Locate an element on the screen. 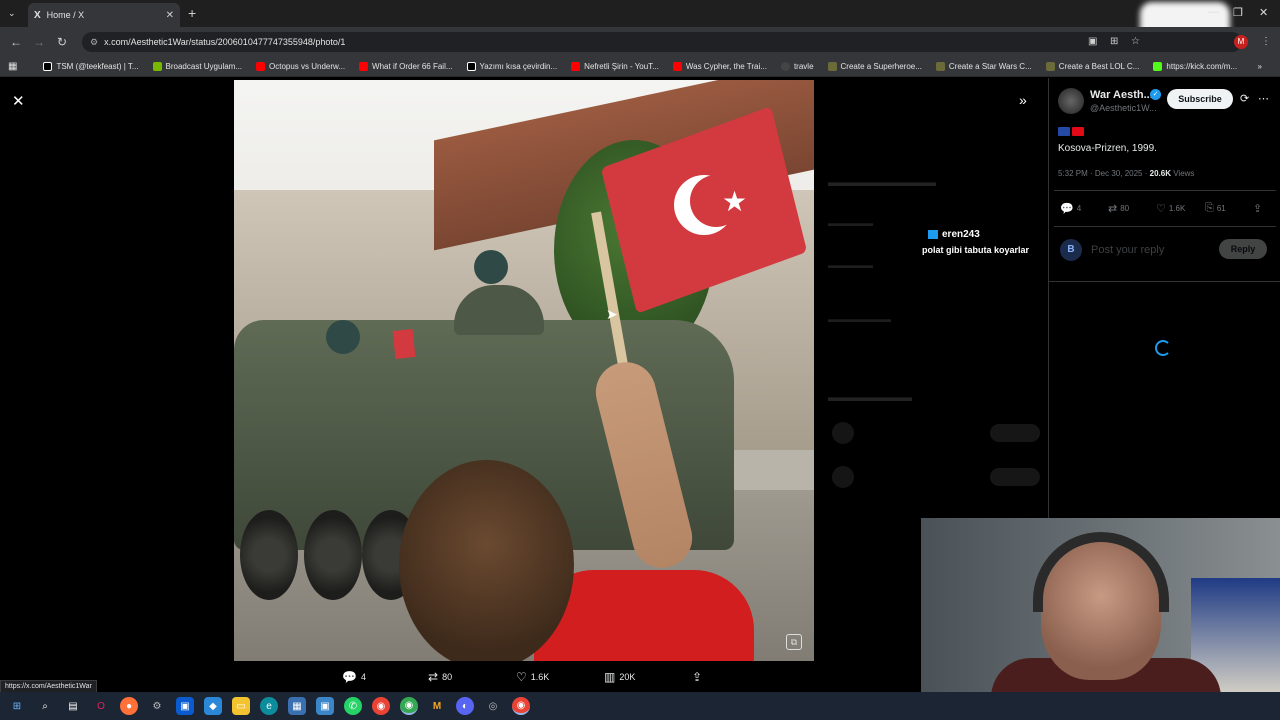 The width and height of the screenshot is (1280, 720). tab-home-x: X Home / X ✕ is located at coordinates (104, 15).